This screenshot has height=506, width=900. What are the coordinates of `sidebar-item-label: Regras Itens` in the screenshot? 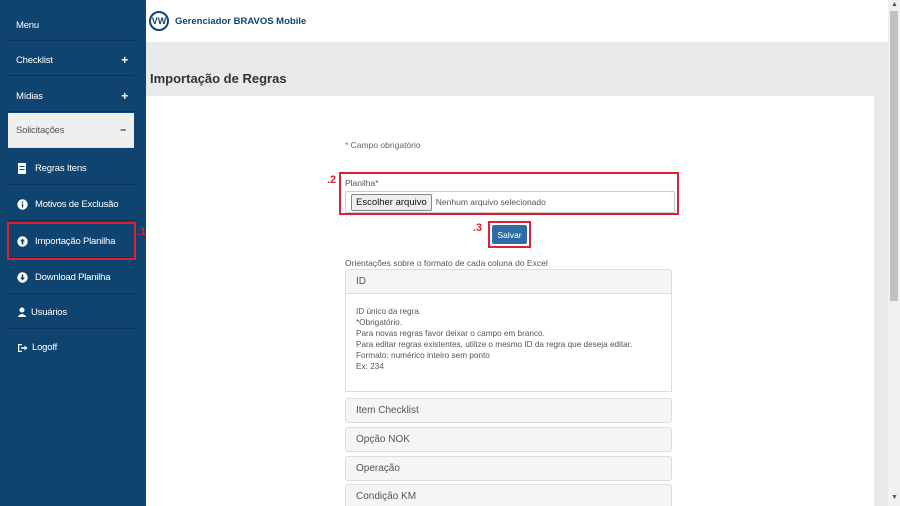 It's located at (61, 168).